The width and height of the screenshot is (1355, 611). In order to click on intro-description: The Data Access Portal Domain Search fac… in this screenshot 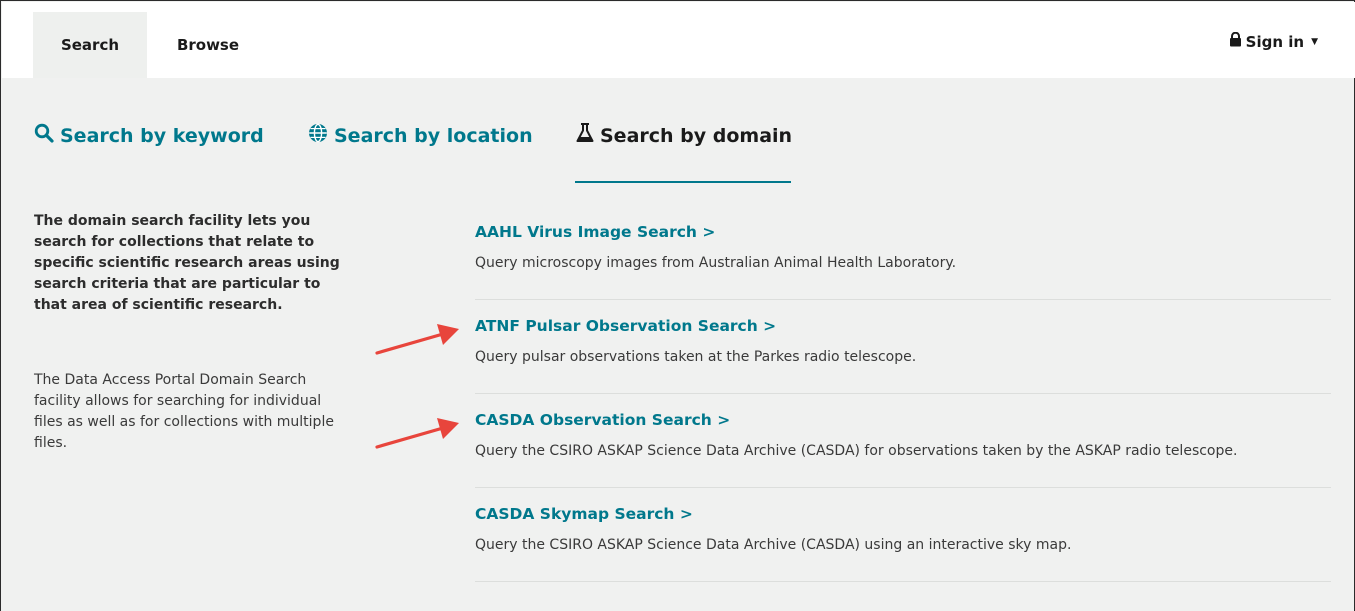, I will do `click(184, 411)`.